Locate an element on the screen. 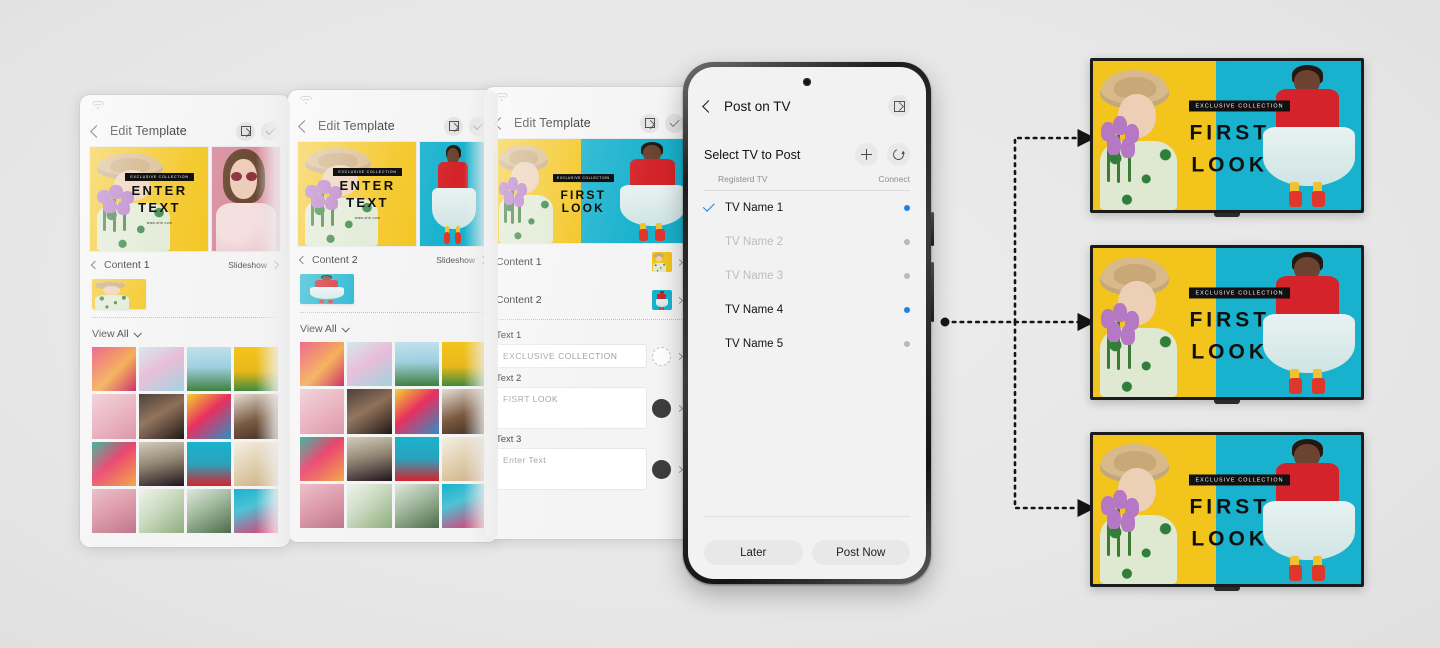 The image size is (1440, 648). content-prev: Content 1 is located at coordinates (120, 265).